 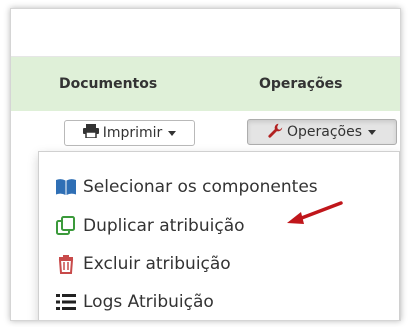 What do you see at coordinates (205, 32) in the screenshot?
I see `panel-top-area` at bounding box center [205, 32].